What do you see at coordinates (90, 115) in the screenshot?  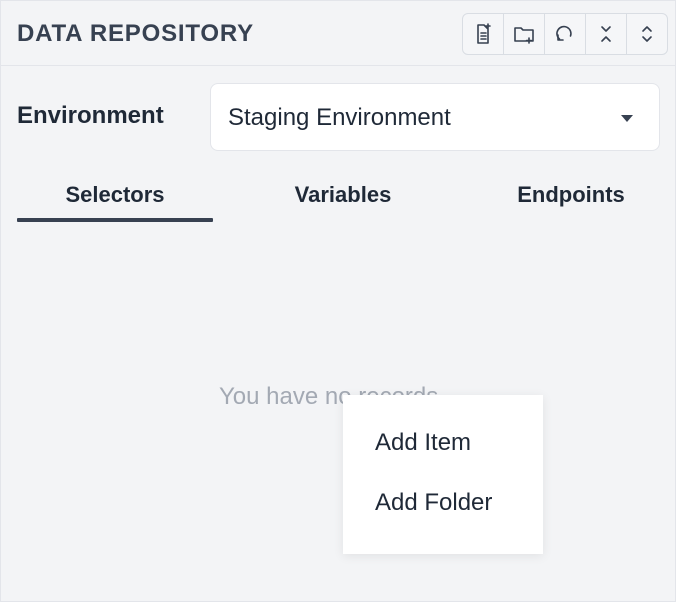 I see `environment-label: Environment` at bounding box center [90, 115].